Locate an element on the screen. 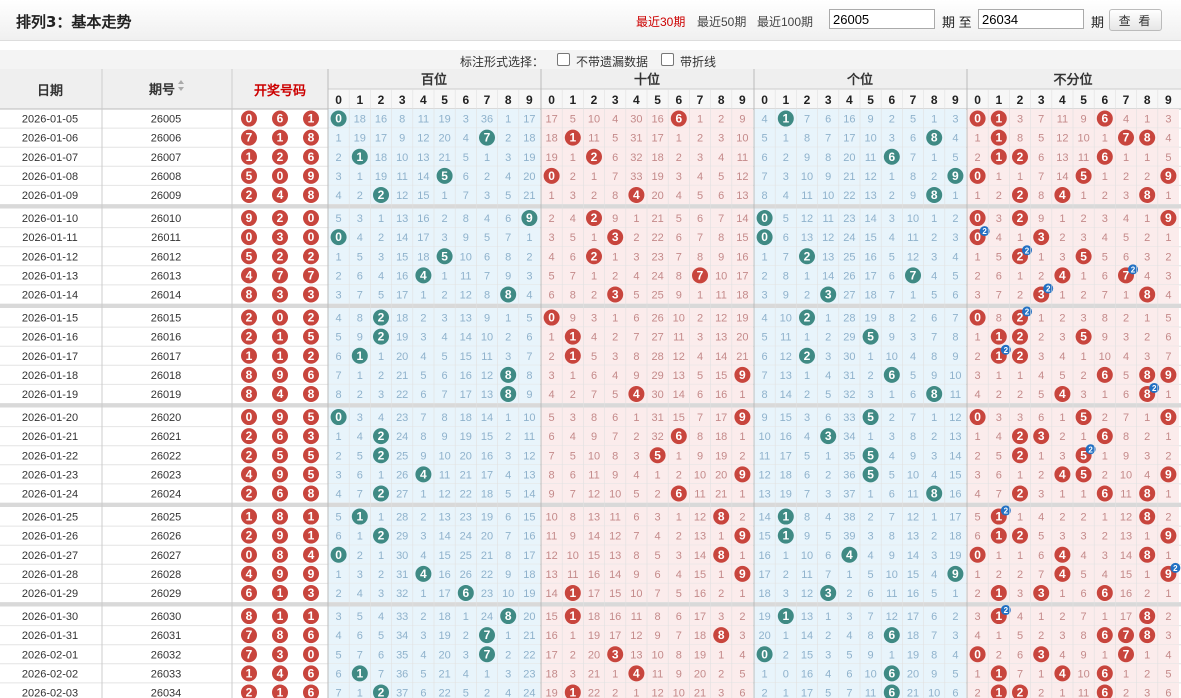  row-date: 2026-01-18 is located at coordinates (50, 376).